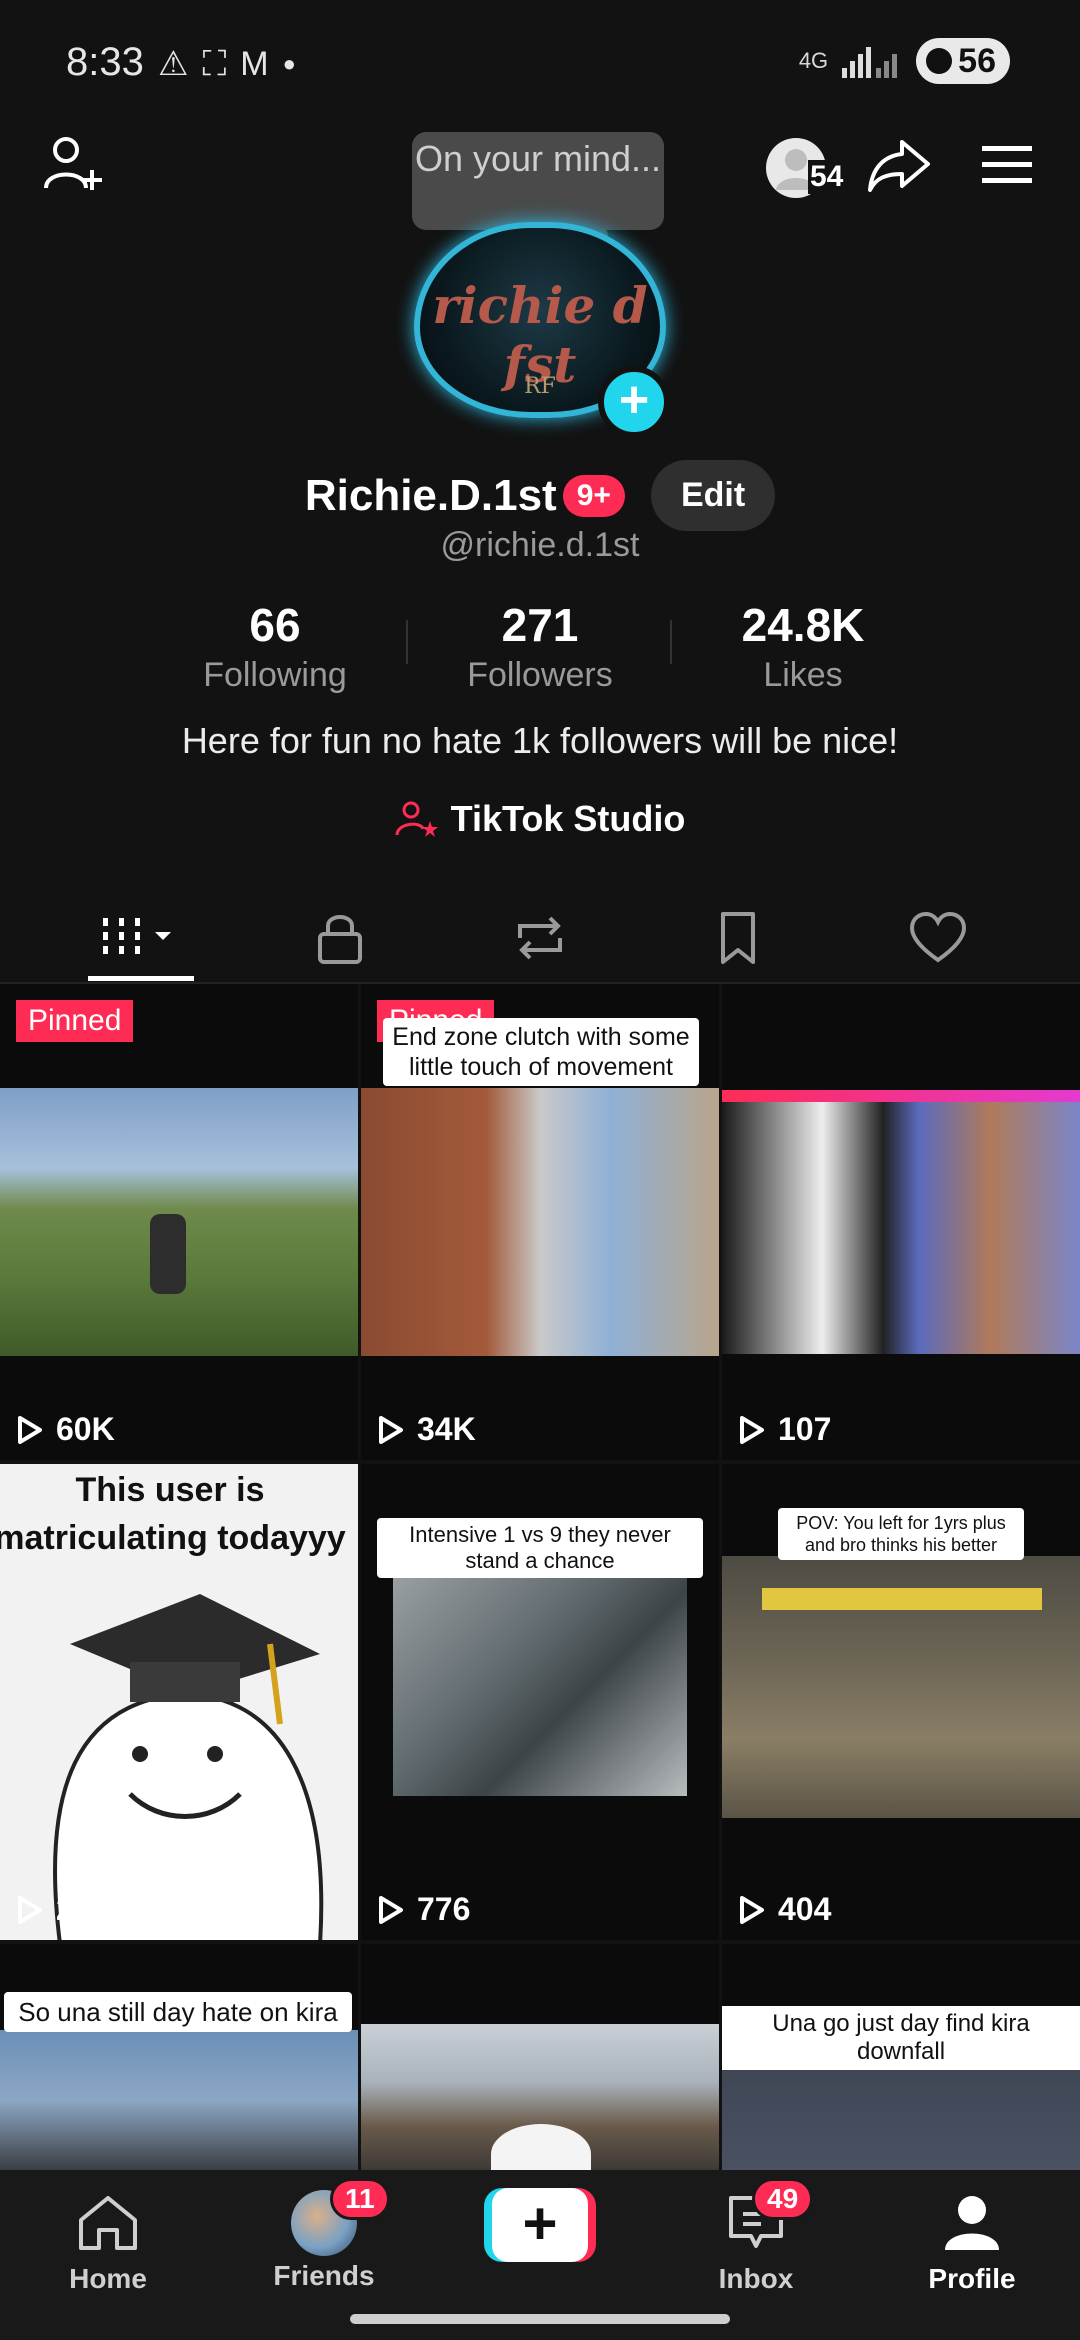 The height and width of the screenshot is (2340, 1080). I want to click on battery-saver-icon, so click(939, 61).